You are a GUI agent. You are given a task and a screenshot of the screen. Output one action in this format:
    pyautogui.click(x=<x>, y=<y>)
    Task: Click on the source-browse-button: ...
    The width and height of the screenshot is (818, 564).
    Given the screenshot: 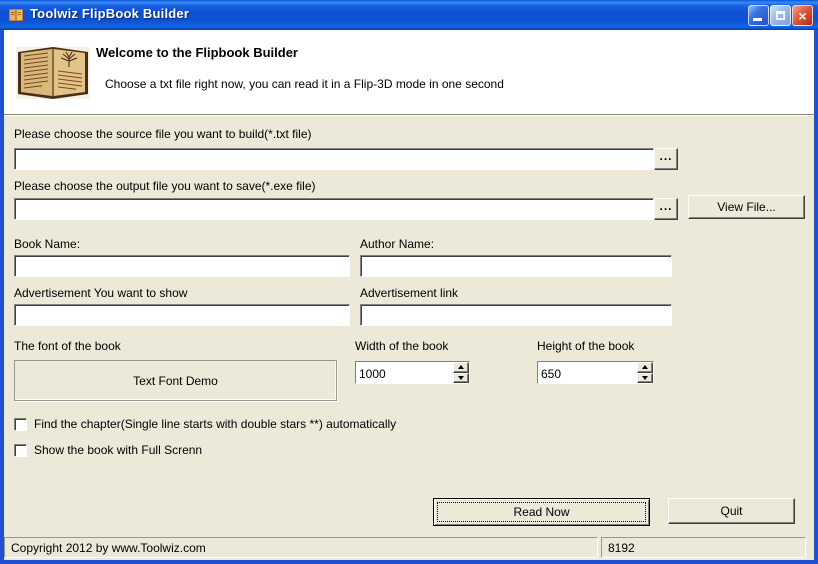 What is the action you would take?
    pyautogui.click(x=666, y=159)
    